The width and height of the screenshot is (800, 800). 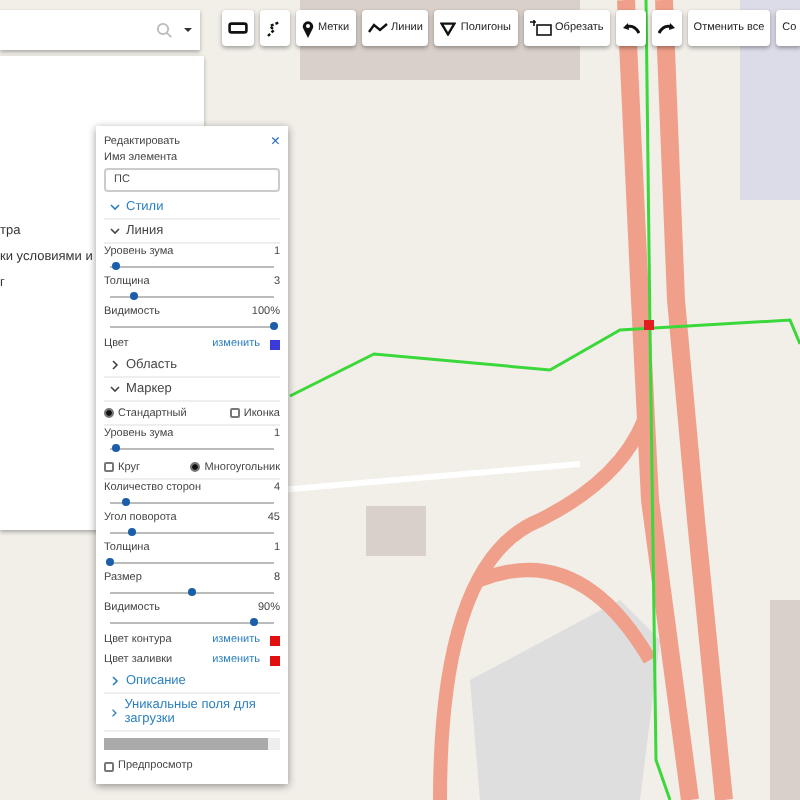 I want to click on building-shape, so click(x=396, y=531).